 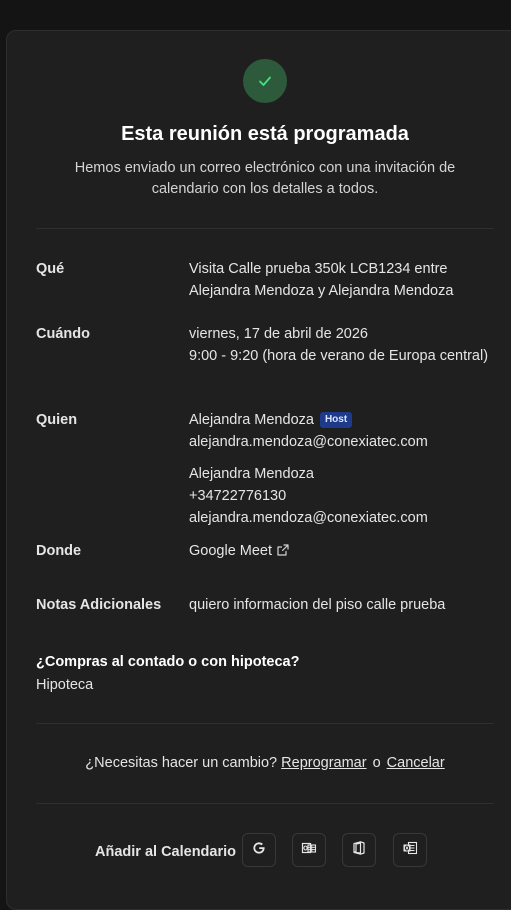 I want to click on google-icon, so click(x=259, y=850).